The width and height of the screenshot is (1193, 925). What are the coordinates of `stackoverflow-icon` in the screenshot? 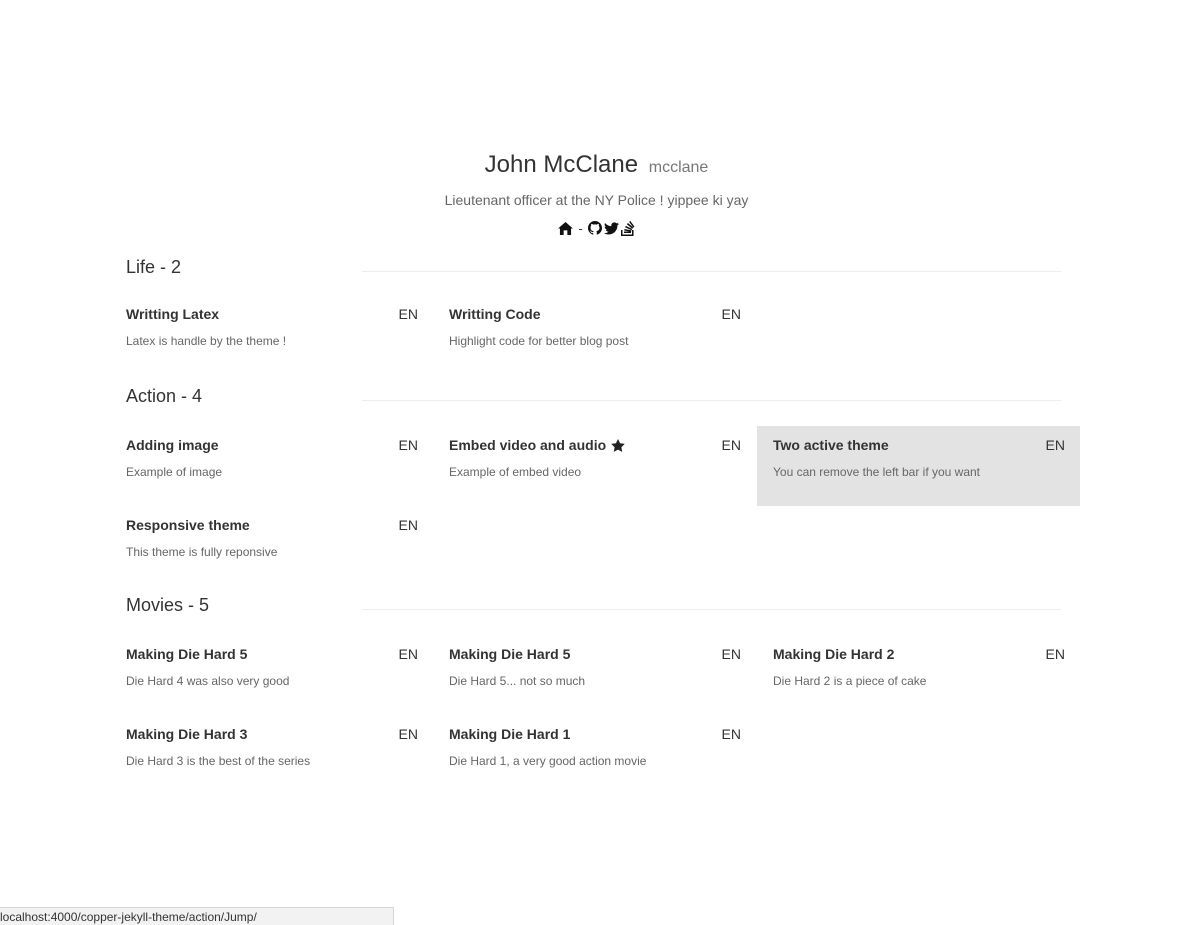 It's located at (627, 228).